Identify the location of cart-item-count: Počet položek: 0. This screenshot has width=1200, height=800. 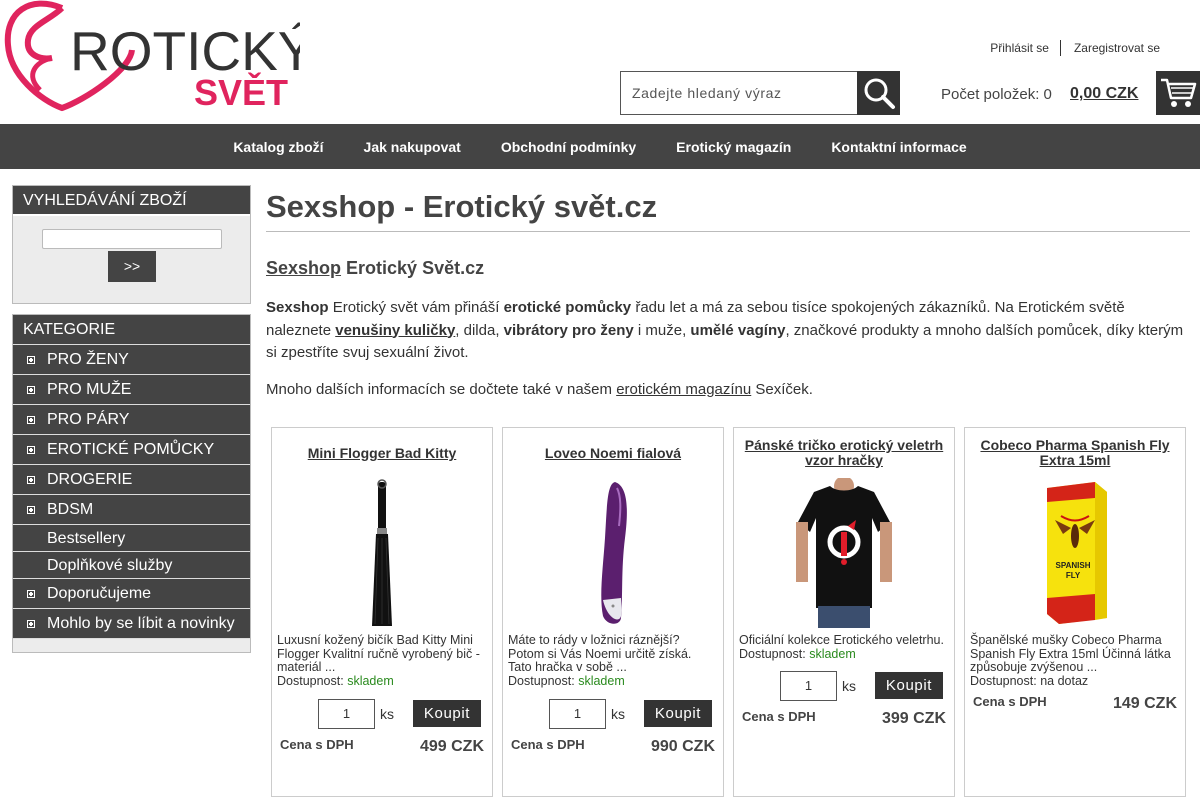
(996, 94).